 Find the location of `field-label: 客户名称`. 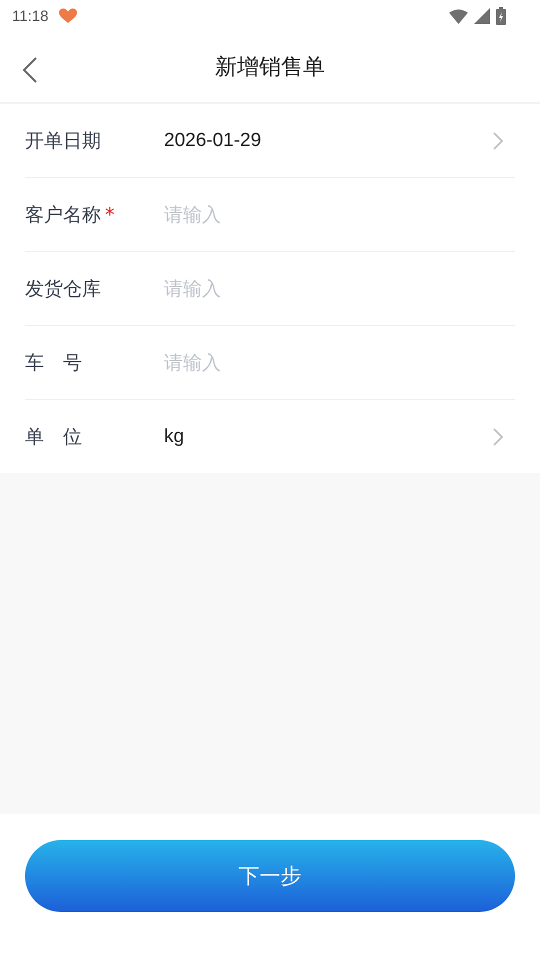

field-label: 客户名称 is located at coordinates (63, 215).